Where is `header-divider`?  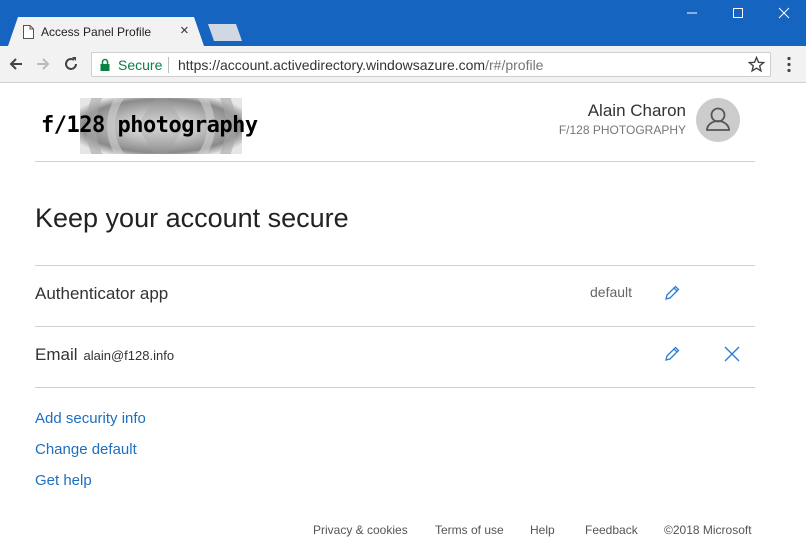 header-divider is located at coordinates (395, 161).